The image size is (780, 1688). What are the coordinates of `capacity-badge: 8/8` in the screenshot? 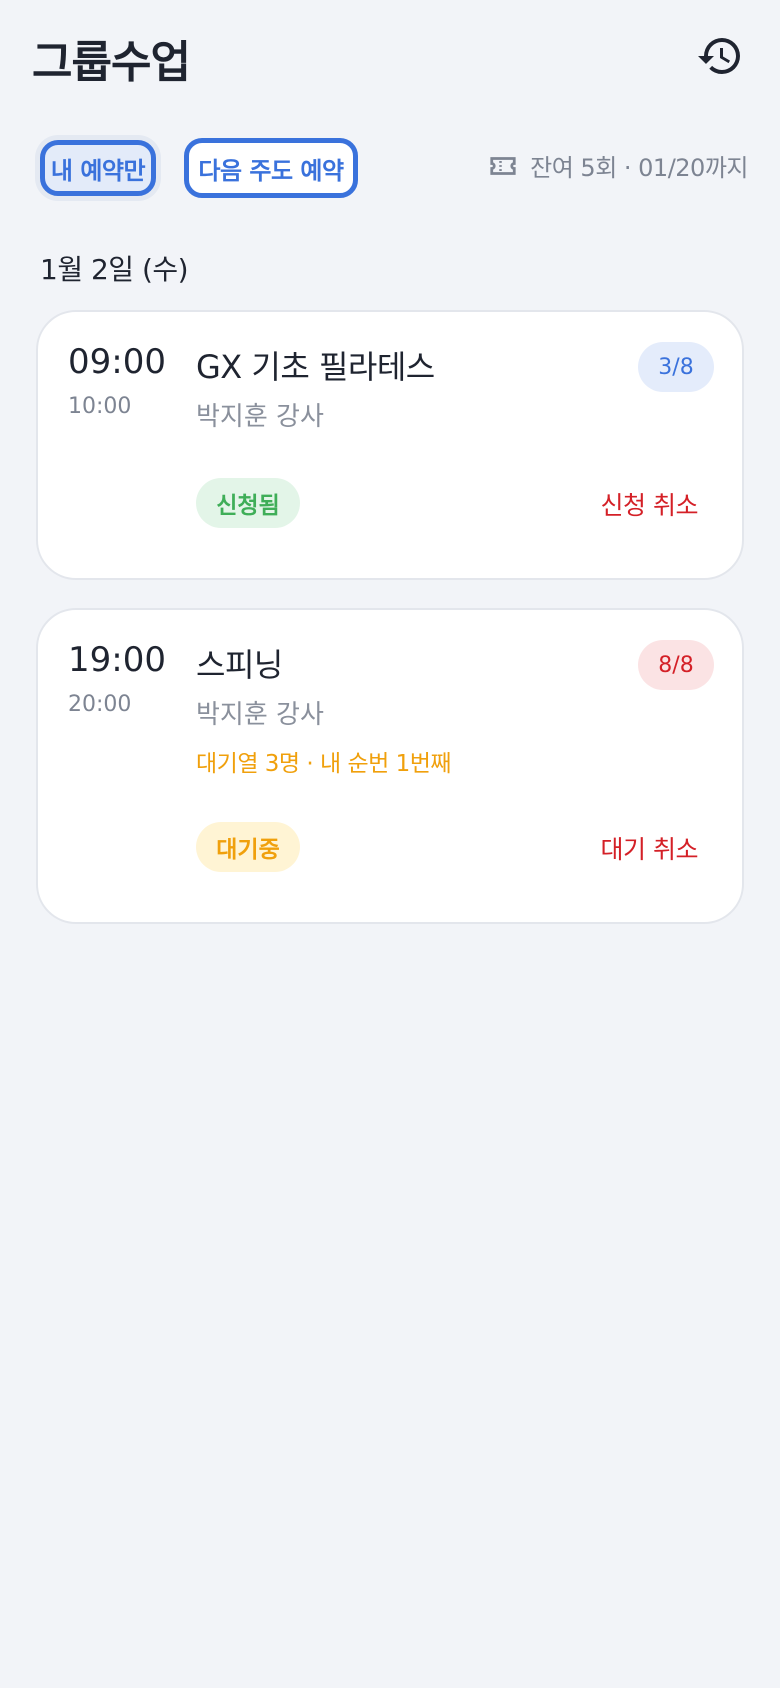 It's located at (676, 665).